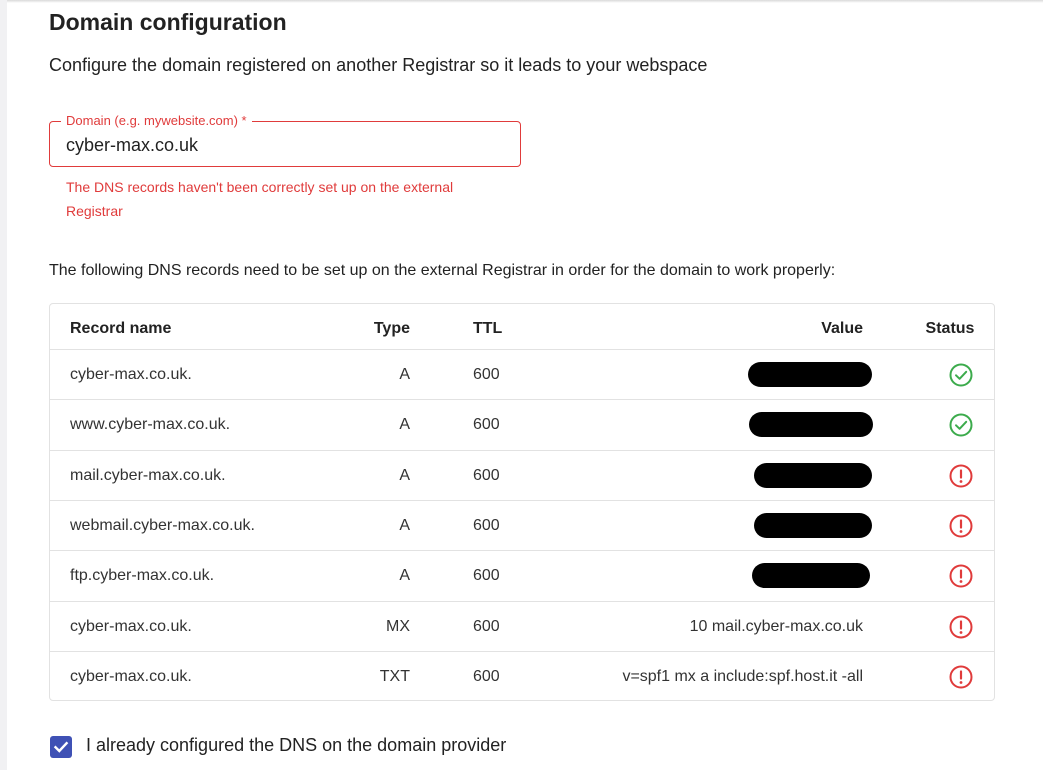 This screenshot has width=1043, height=770. What do you see at coordinates (522, 329) in the screenshot?
I see `table-header-row: Record name Type TTL Value Status` at bounding box center [522, 329].